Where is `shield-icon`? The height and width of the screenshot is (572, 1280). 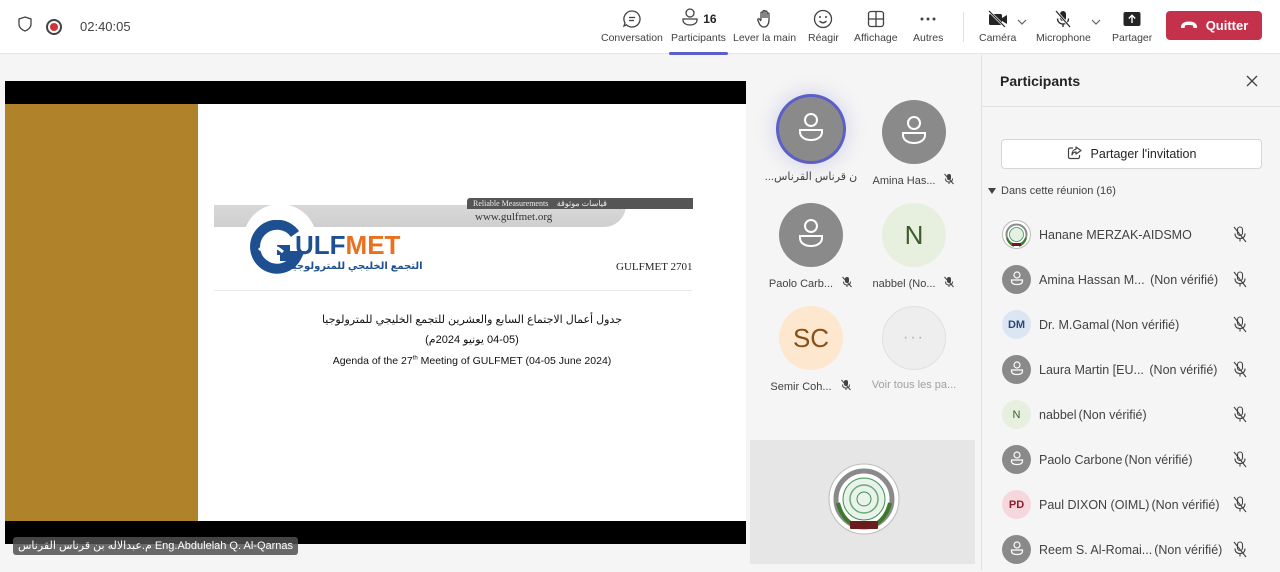
shield-icon is located at coordinates (25, 26).